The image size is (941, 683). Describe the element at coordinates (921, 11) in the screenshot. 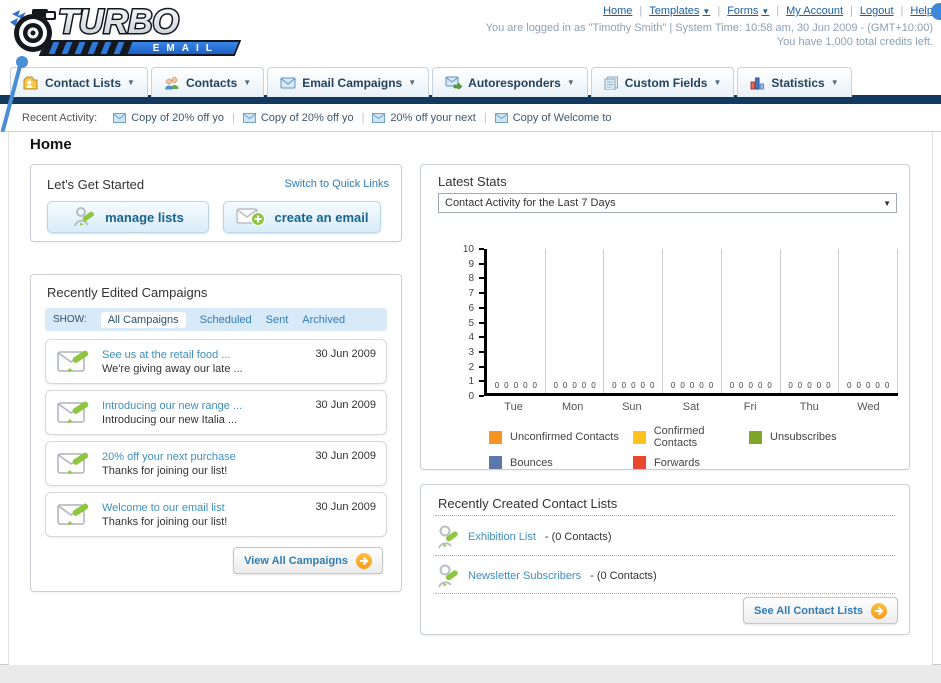

I see `nav-help-link: Help` at that location.